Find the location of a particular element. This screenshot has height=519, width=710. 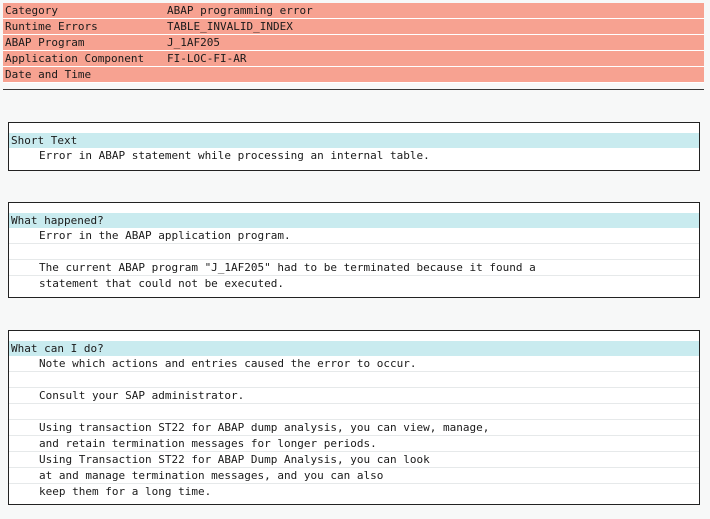

header-row-runtime-errors: Runtime Errors TABLE_INVALID_INDEX is located at coordinates (353, 27).